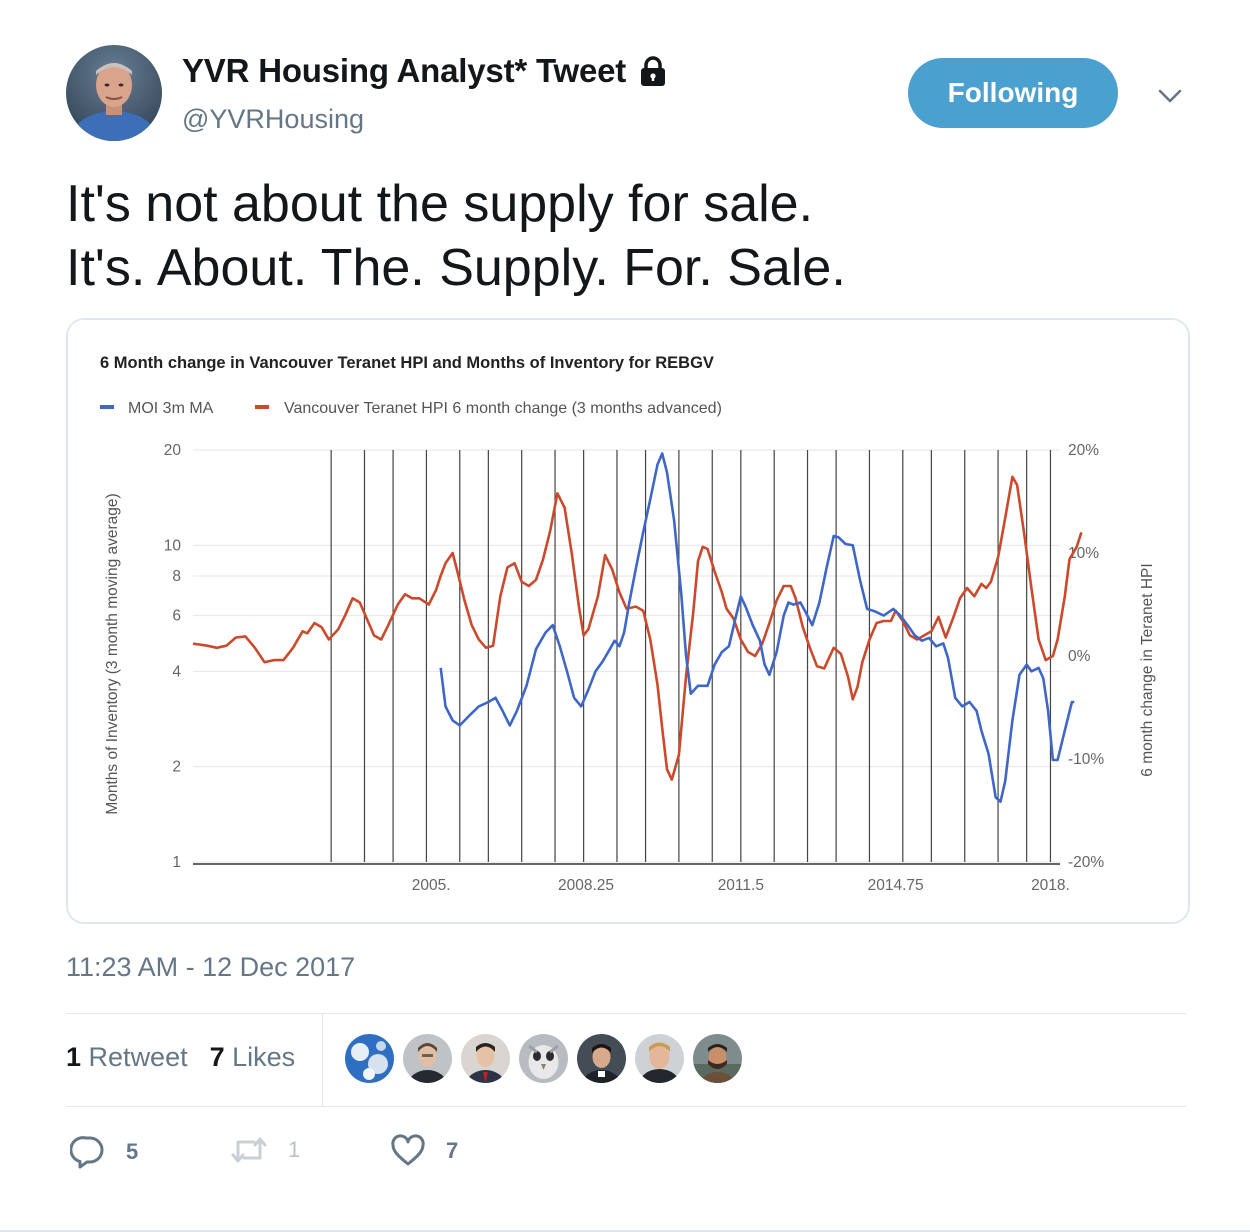 This screenshot has height=1232, width=1250. Describe the element at coordinates (431, 885) in the screenshot. I see `x-axis-tick-label: 2005.` at that location.